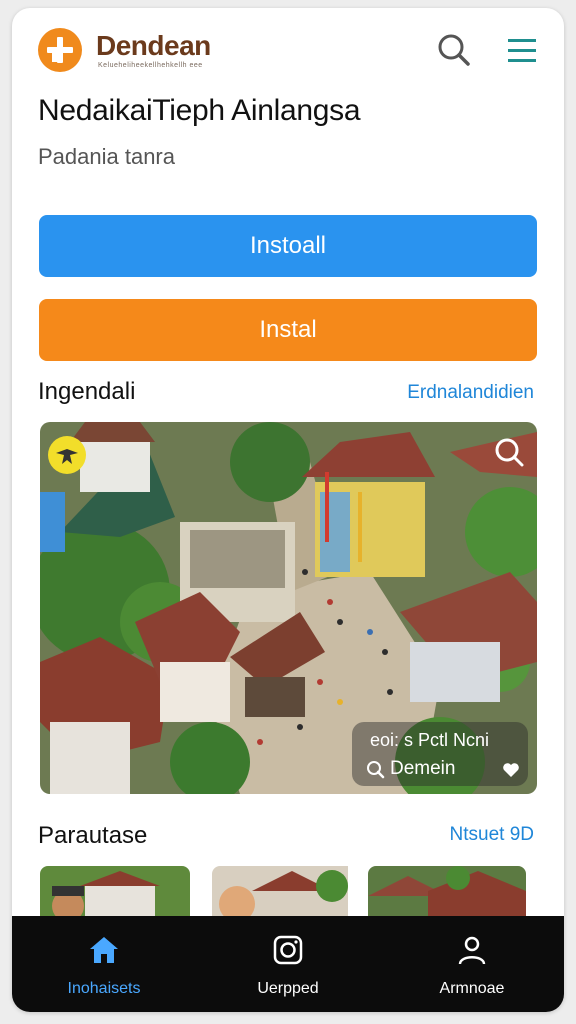 This screenshot has width=576, height=1024. What do you see at coordinates (104, 964) in the screenshot?
I see `tab-home: Inohaisets` at bounding box center [104, 964].